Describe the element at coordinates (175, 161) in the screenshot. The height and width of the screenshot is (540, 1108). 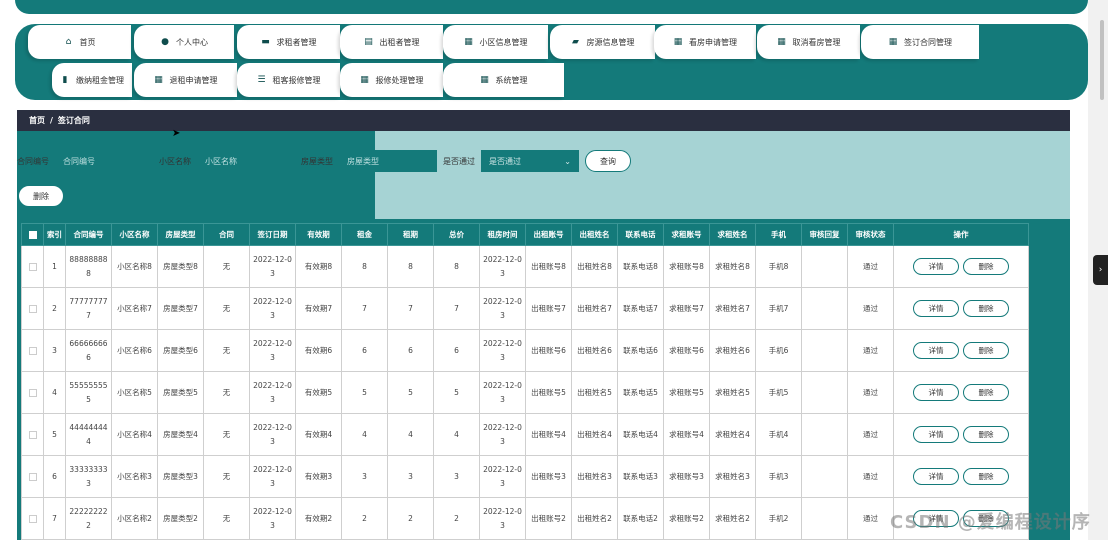
I see `community-label: 小区名称` at that location.